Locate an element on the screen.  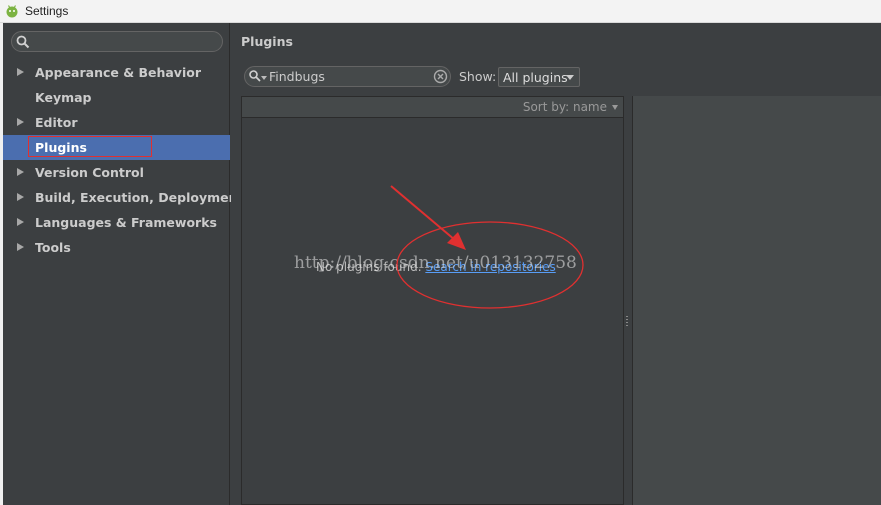
sidebar-item-label: Plugins is located at coordinates (61, 147).